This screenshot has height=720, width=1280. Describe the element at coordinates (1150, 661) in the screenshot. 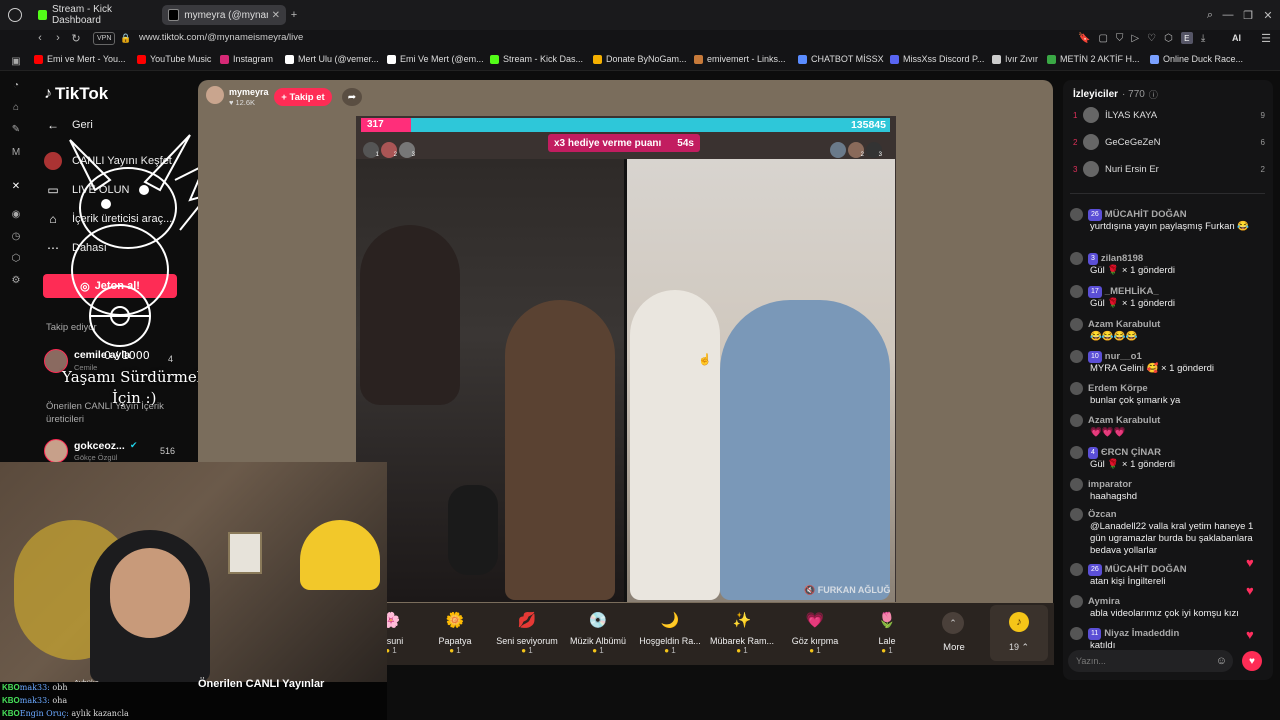

I see `chat-input: Yazın... ☺` at that location.